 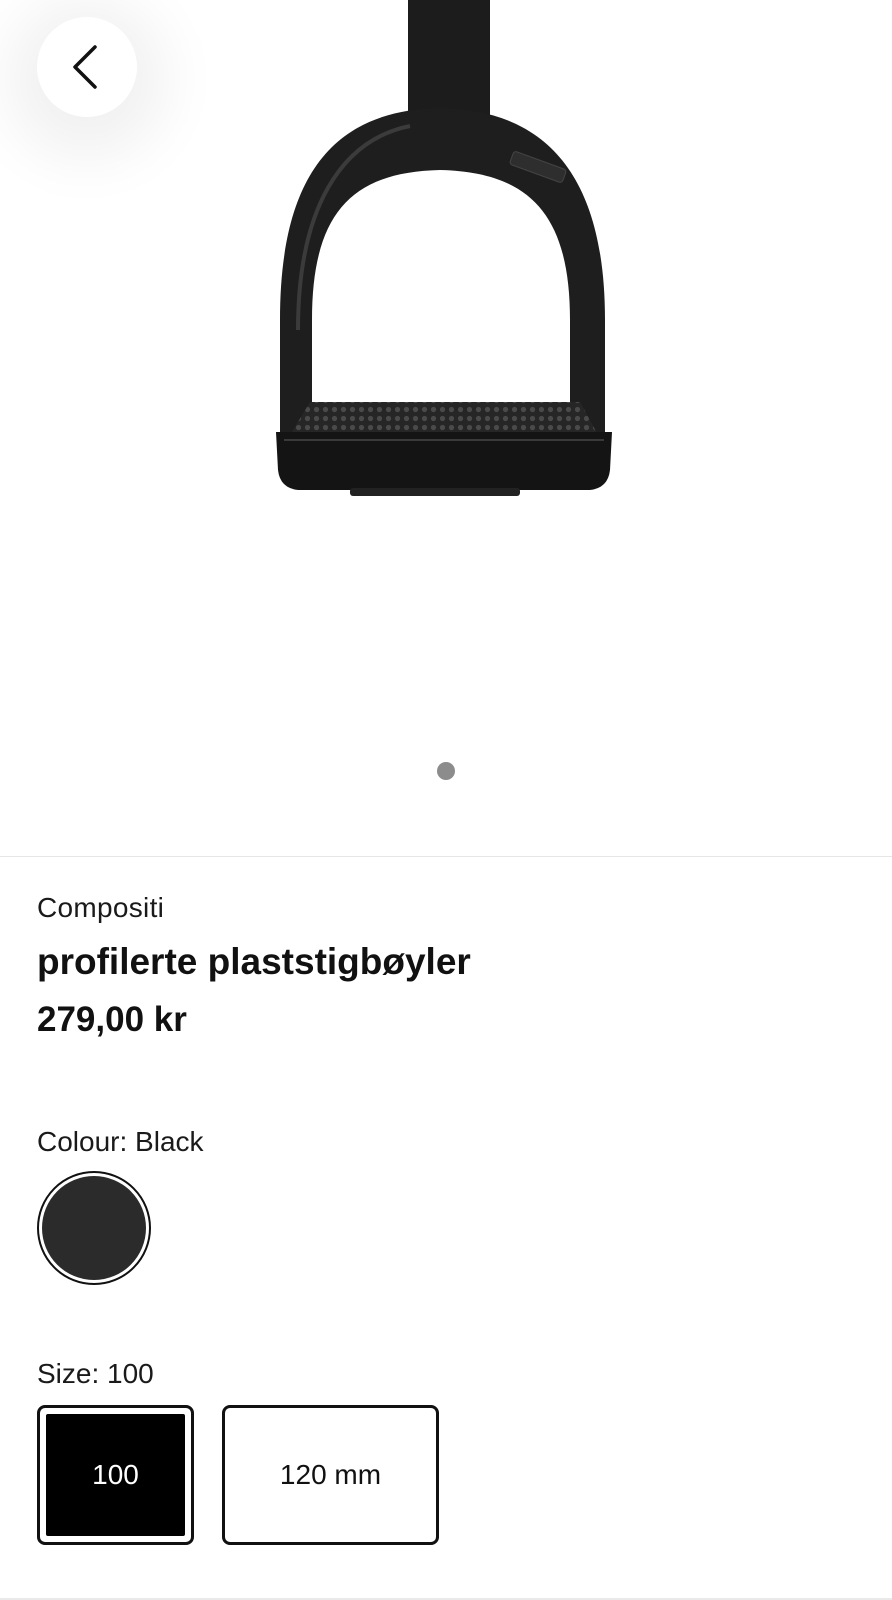 I want to click on size-option-label: 100, so click(x=115, y=1475).